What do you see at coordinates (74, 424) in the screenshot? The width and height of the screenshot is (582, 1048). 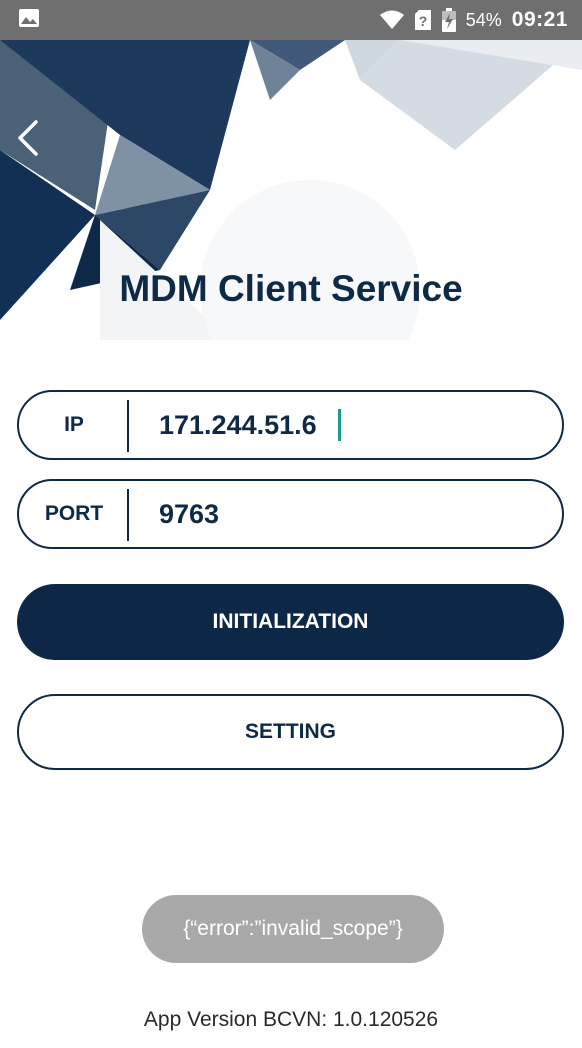 I see `ip-field-label: IP` at bounding box center [74, 424].